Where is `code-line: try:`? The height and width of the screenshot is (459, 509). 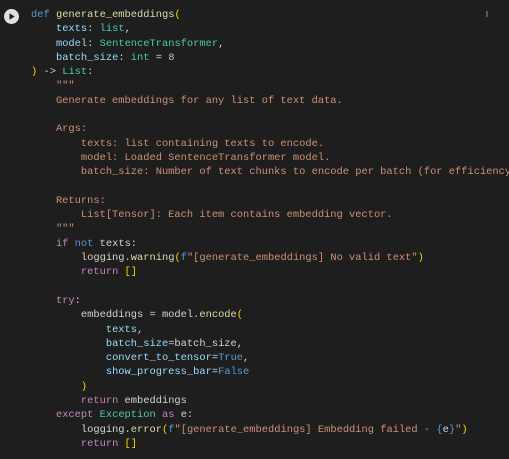
code-line: try: is located at coordinates (270, 301).